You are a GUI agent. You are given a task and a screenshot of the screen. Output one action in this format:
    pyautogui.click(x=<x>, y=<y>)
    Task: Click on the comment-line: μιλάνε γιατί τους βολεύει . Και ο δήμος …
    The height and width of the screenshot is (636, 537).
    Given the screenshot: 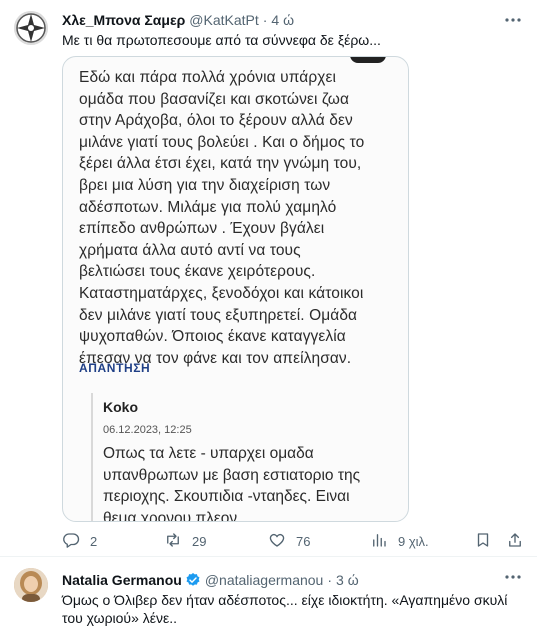 What is the action you would take?
    pyautogui.click(x=222, y=142)
    